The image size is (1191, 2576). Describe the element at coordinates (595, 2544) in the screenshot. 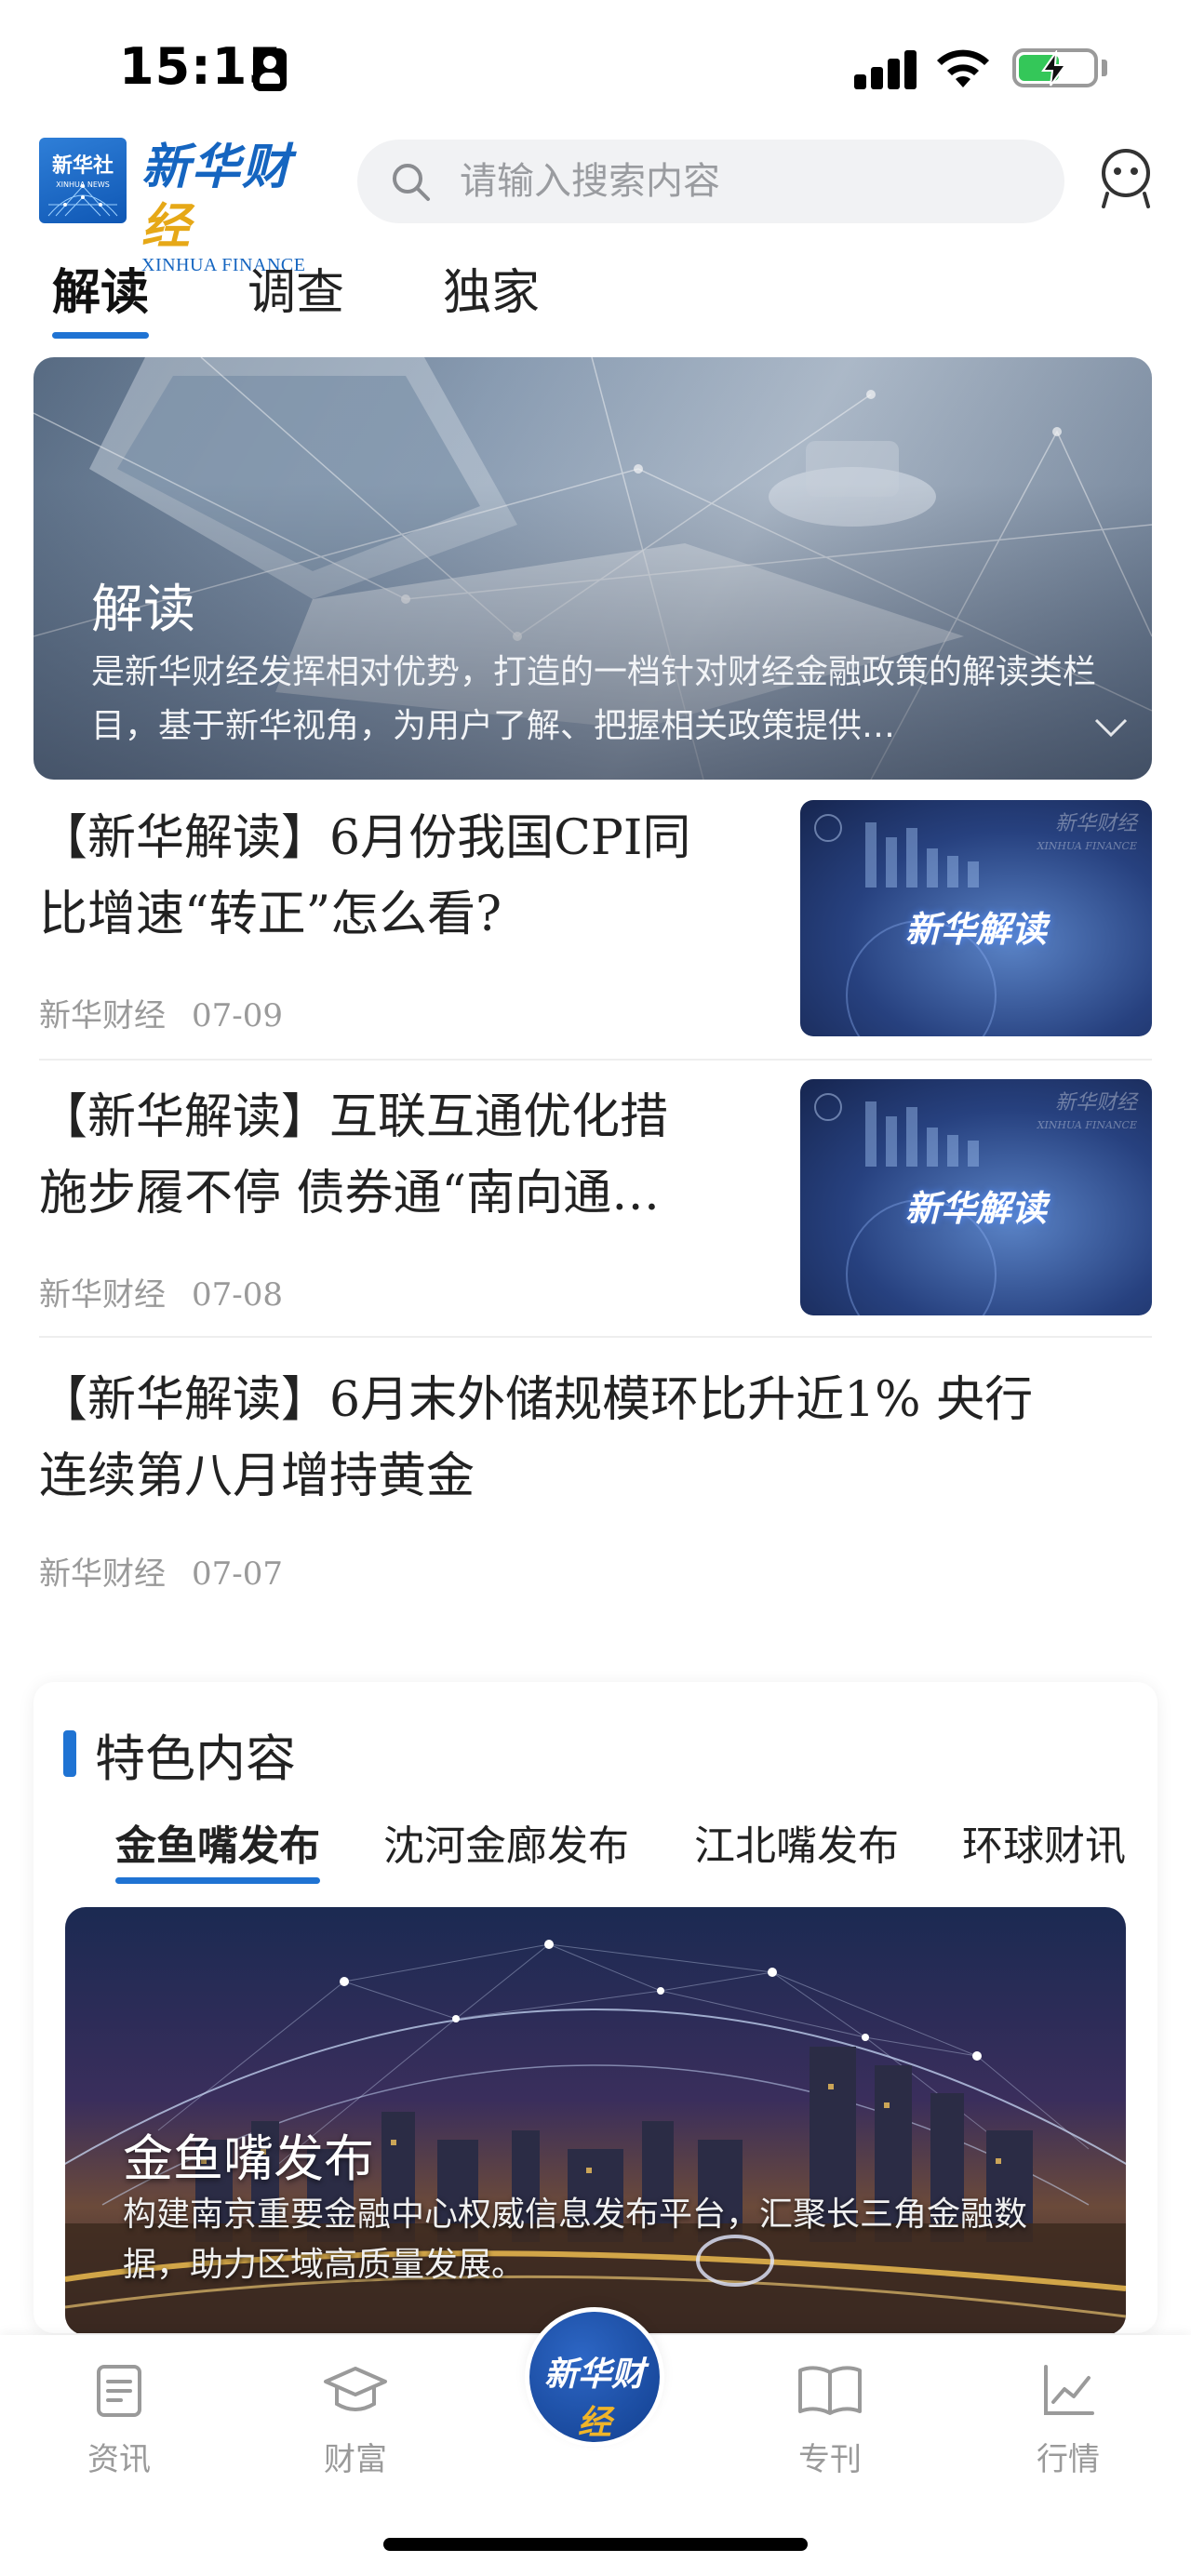

I see `home-indicator` at that location.